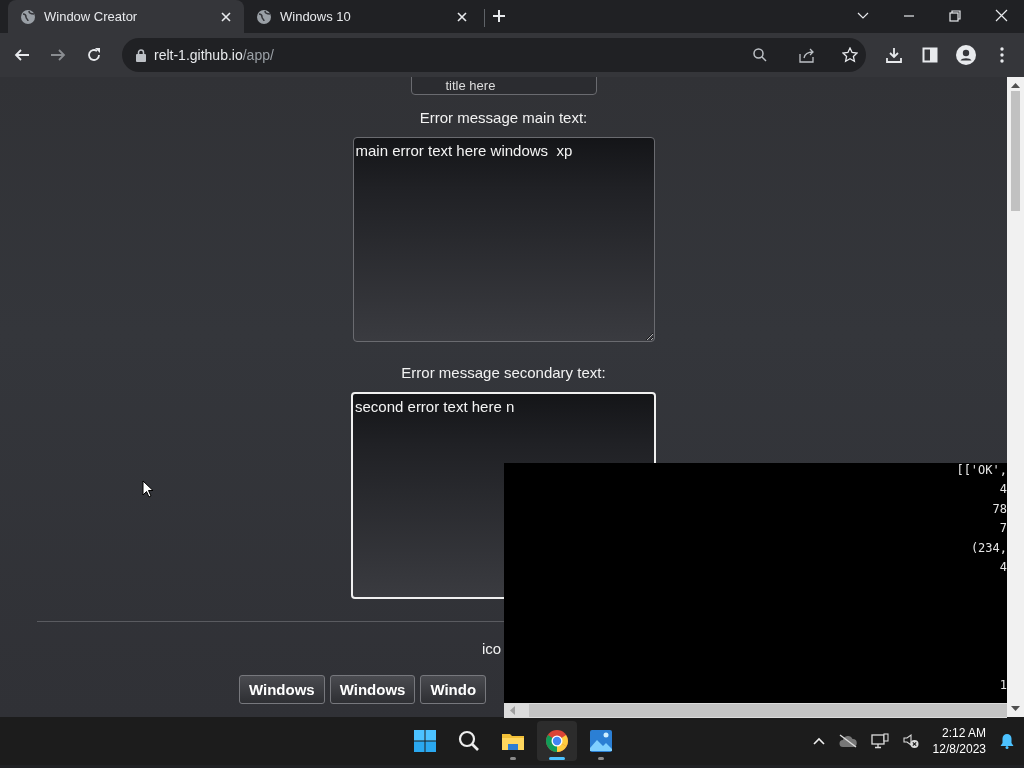 The width and height of the screenshot is (1024, 768). Describe the element at coordinates (894, 55) in the screenshot. I see `download-icon` at that location.